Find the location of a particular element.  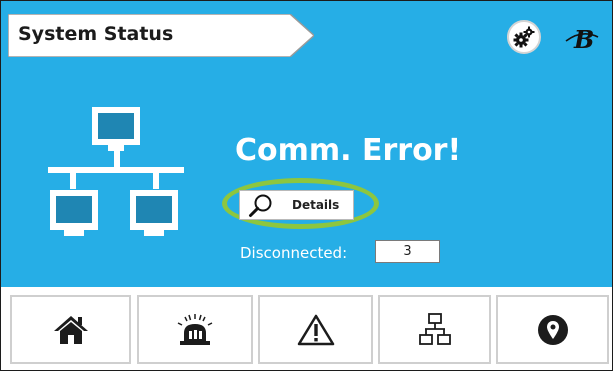

settings-button is located at coordinates (524, 37).